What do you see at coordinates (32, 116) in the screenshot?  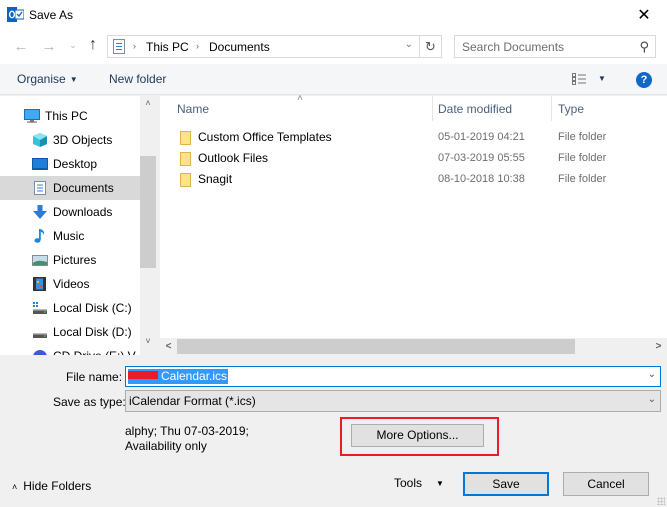 I see `computer-icon` at bounding box center [32, 116].